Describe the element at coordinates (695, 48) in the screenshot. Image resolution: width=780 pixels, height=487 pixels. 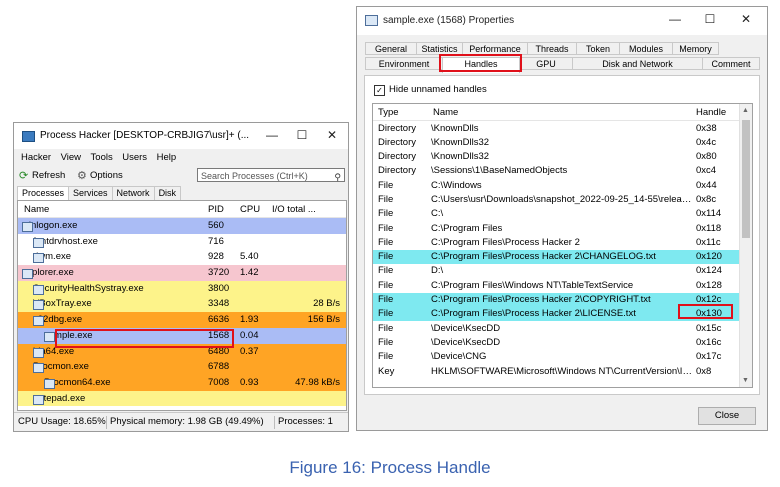
I see `tab-memory: Memory` at that location.